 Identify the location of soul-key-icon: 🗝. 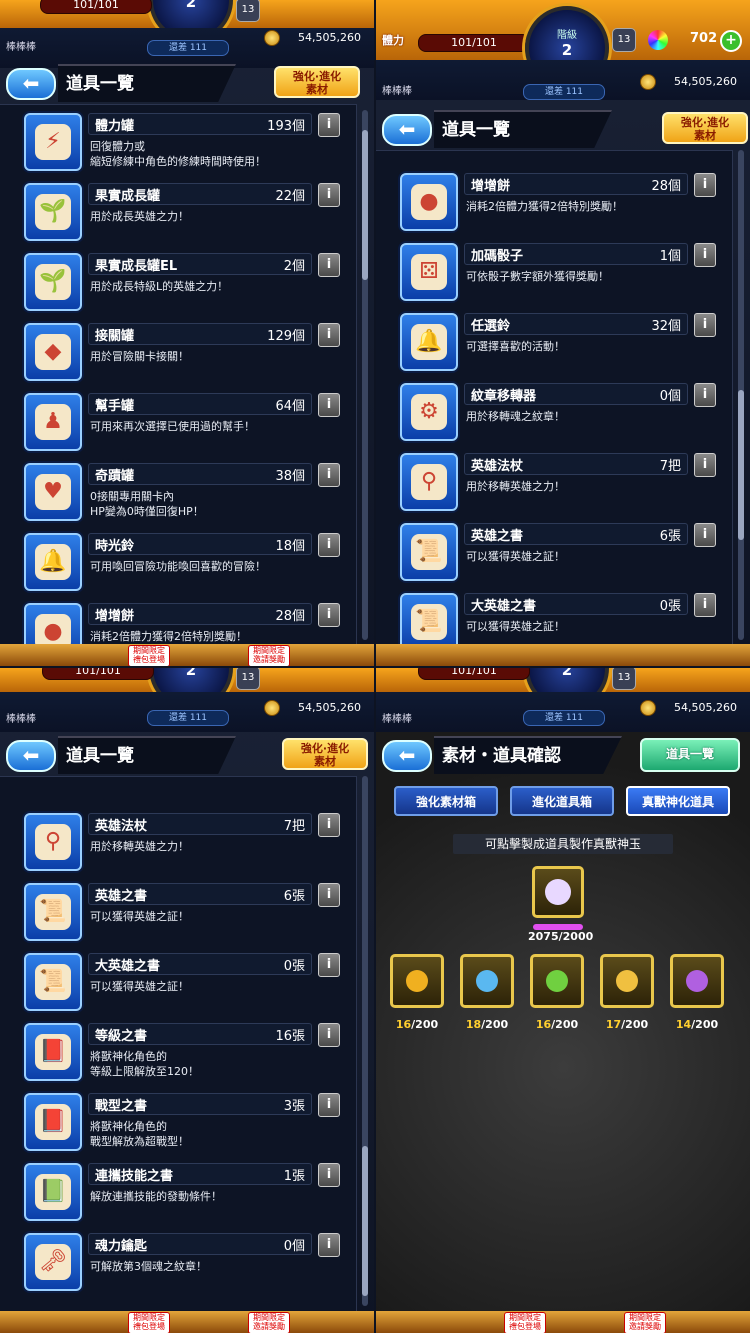
(53, 1262).